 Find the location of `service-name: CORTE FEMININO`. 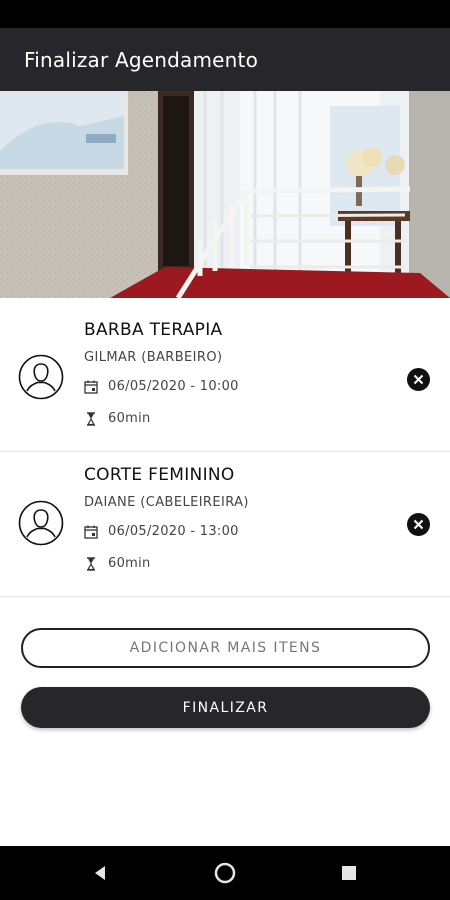

service-name: CORTE FEMININO is located at coordinates (159, 475).